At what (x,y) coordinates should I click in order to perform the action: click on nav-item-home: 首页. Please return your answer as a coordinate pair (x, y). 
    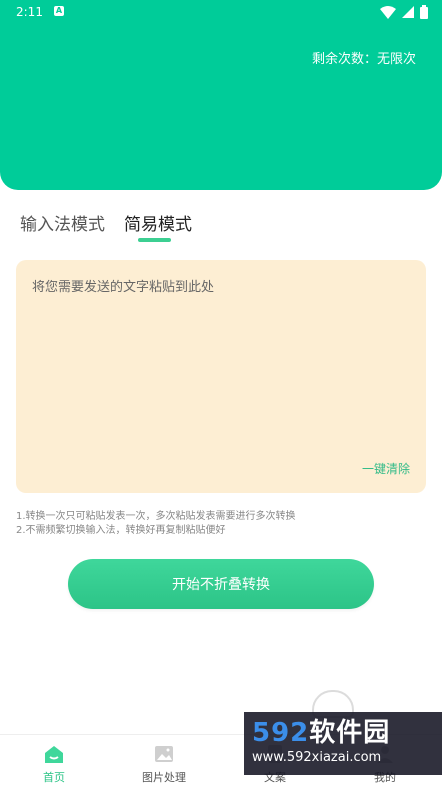
    Looking at the image, I should click on (54, 764).